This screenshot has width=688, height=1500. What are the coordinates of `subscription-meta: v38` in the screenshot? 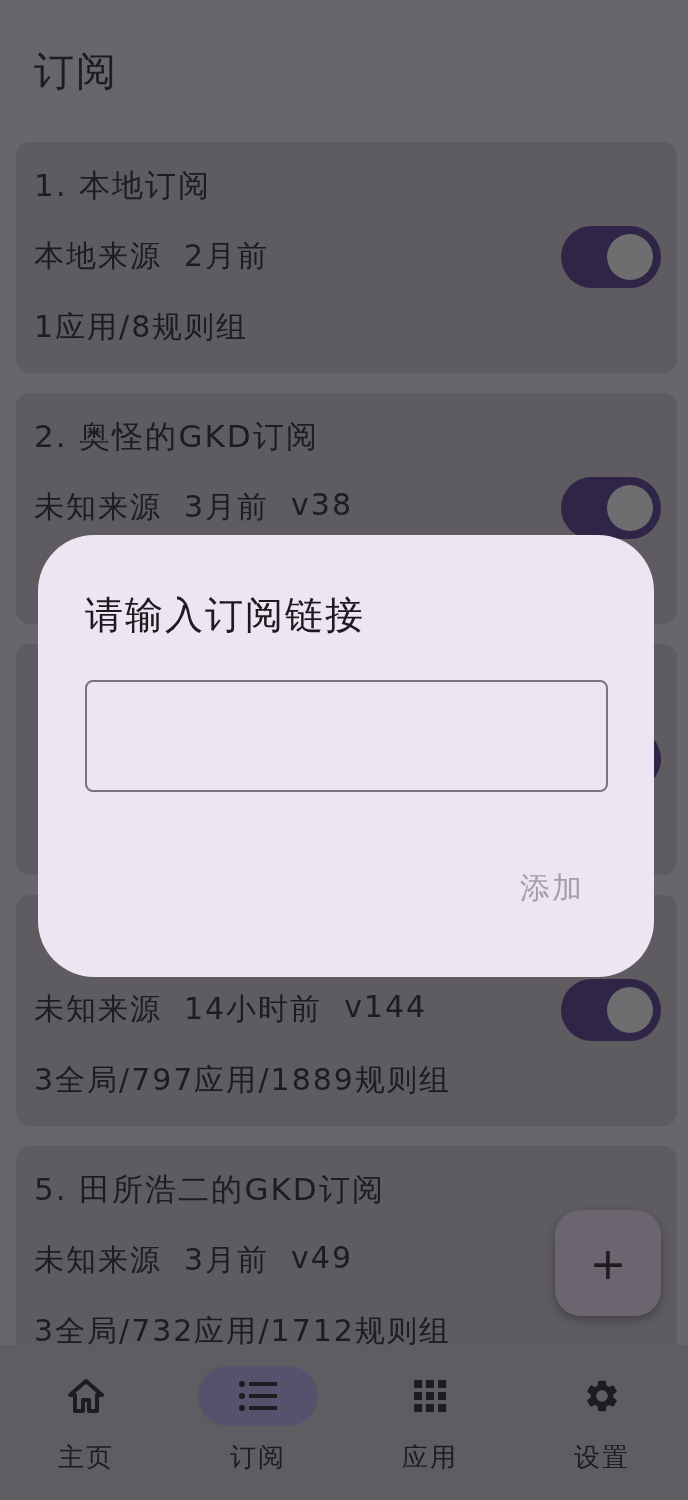 It's located at (322, 505).